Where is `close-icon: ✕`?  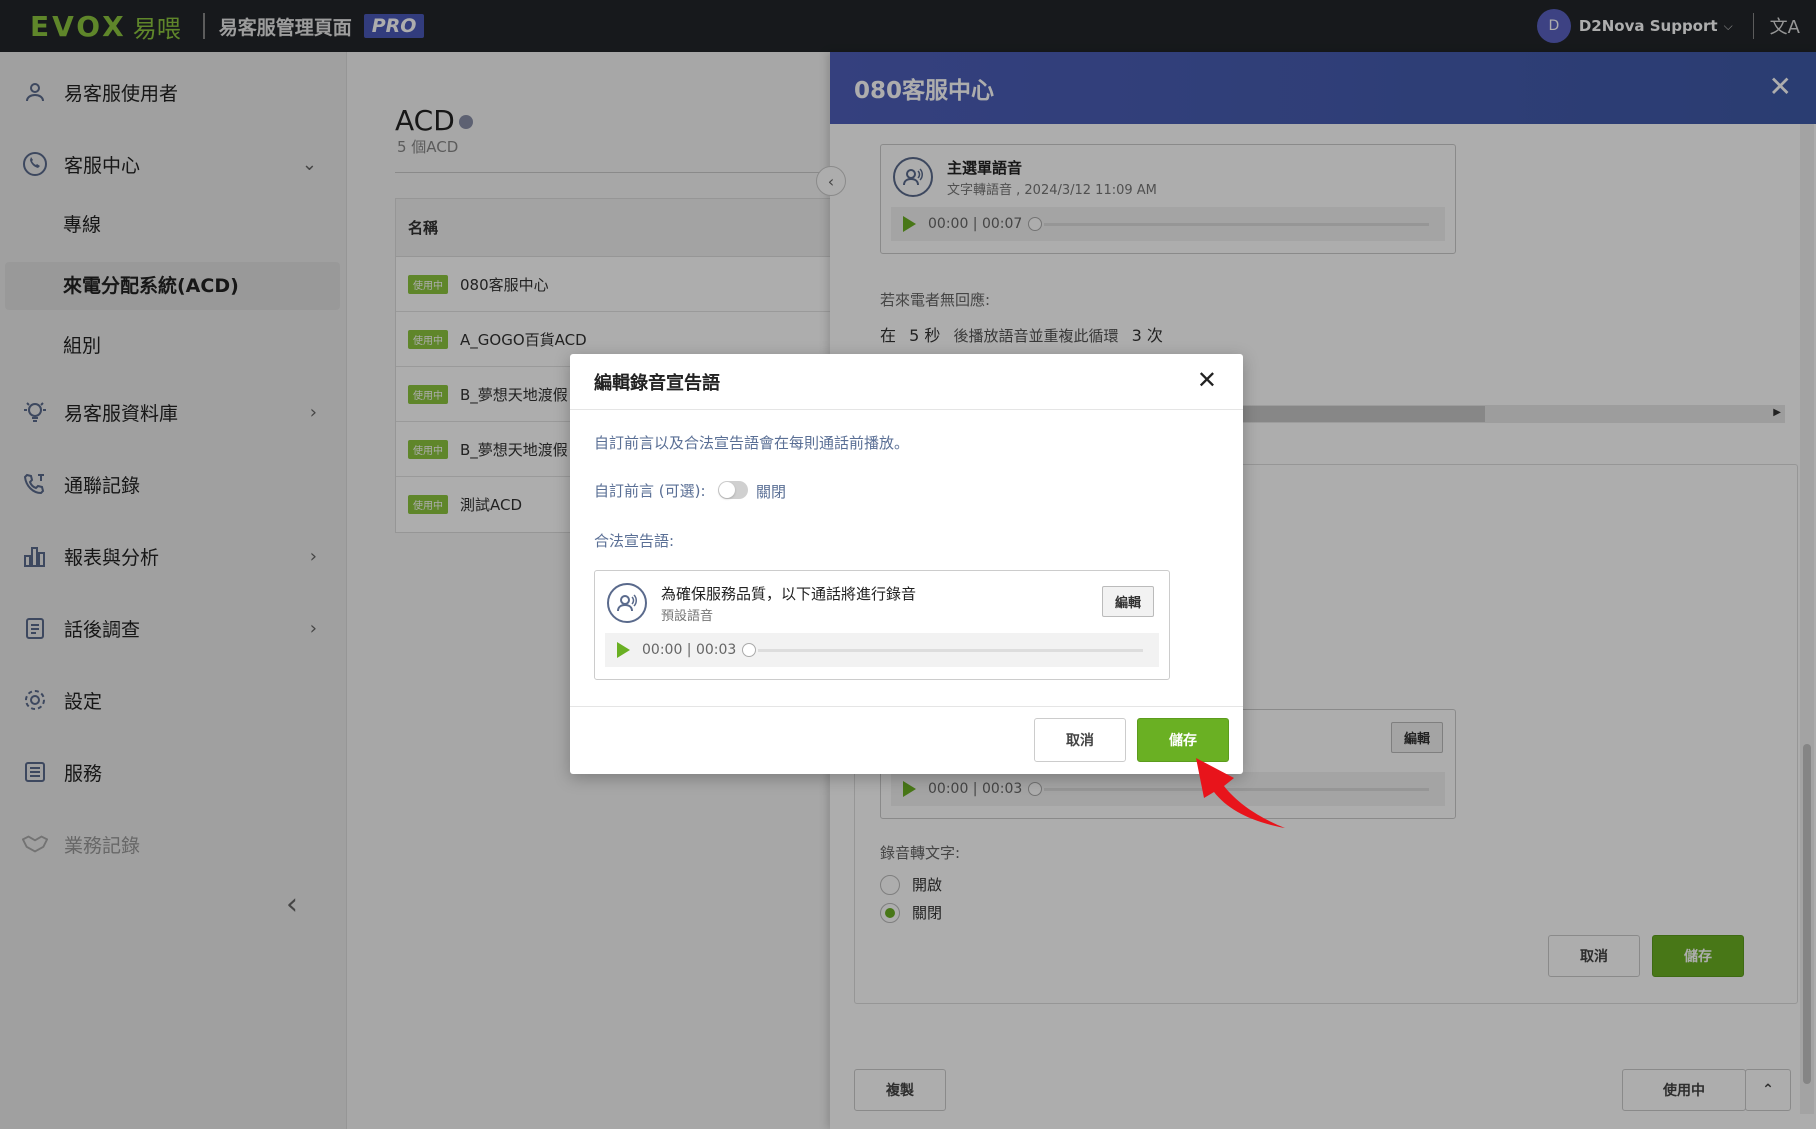 close-icon: ✕ is located at coordinates (1207, 380).